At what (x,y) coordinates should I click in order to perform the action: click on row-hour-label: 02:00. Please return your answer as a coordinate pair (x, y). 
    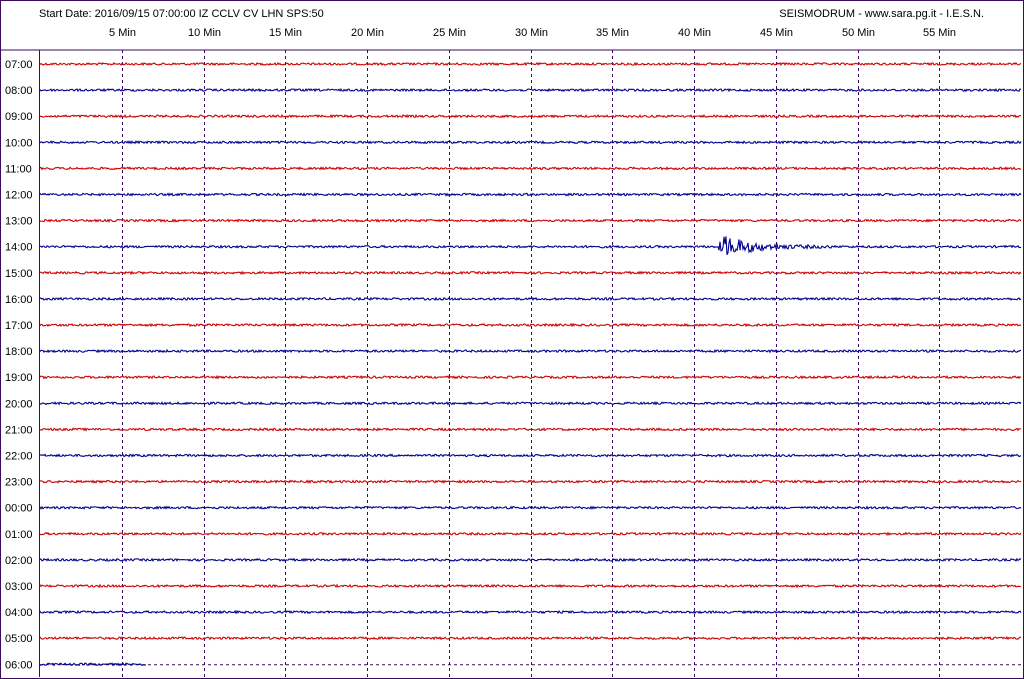
    Looking at the image, I should click on (19, 561).